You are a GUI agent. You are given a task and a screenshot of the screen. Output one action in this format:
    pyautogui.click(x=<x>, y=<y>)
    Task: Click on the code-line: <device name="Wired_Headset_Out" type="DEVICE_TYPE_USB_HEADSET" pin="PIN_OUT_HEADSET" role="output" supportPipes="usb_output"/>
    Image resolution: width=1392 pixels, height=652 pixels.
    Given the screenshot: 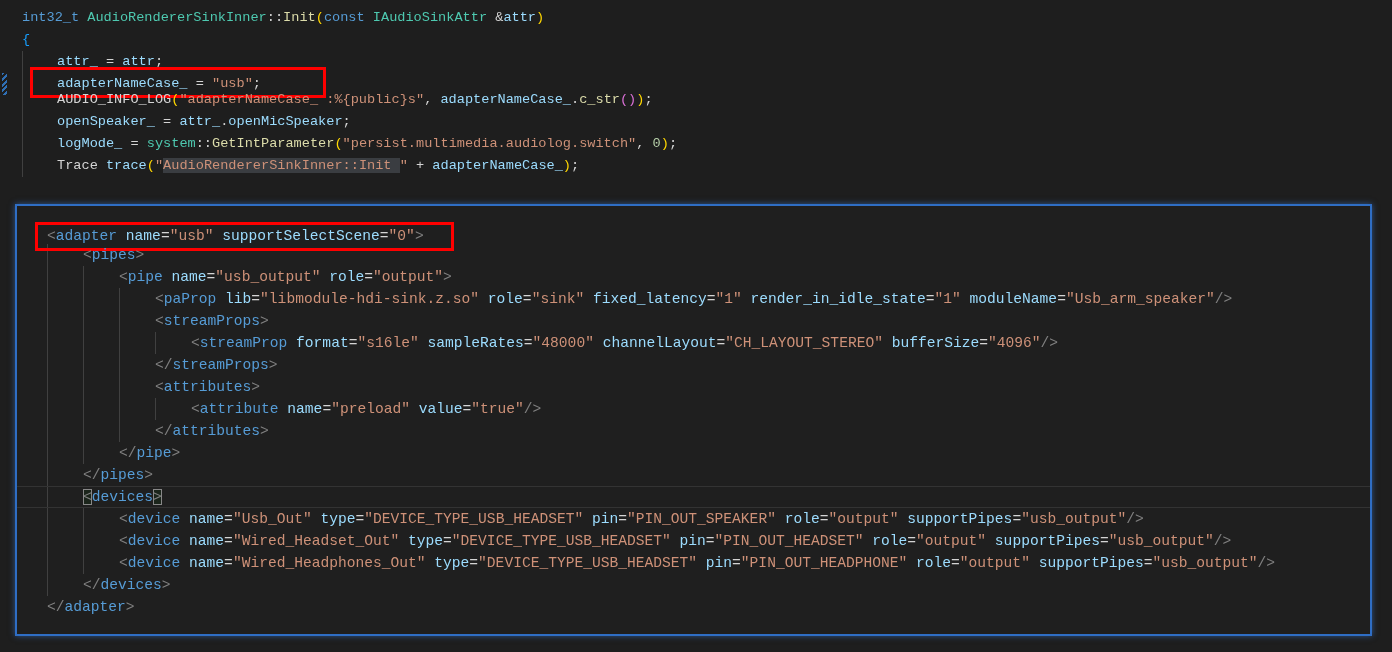 What is the action you would take?
    pyautogui.click(x=675, y=541)
    